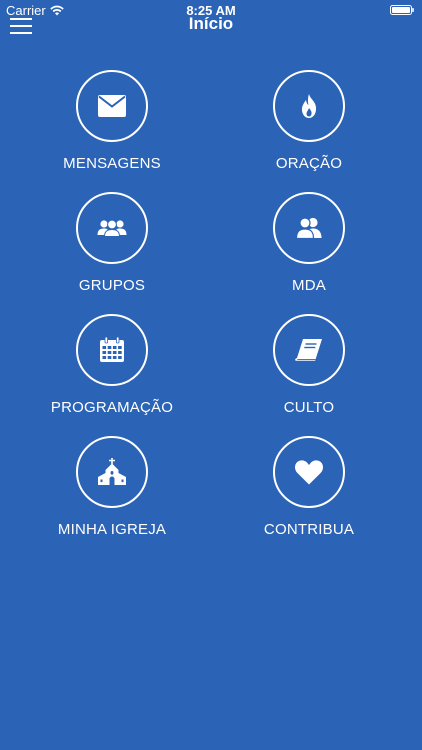 Image resolution: width=422 pixels, height=750 pixels. I want to click on tile-label: MINHA IGREJA, so click(112, 529).